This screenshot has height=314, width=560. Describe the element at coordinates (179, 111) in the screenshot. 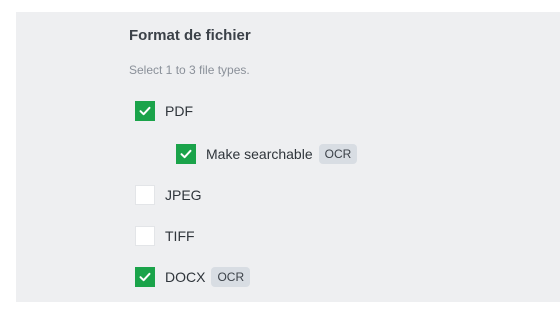

I see `checkbox-label-pdf: PDF` at that location.